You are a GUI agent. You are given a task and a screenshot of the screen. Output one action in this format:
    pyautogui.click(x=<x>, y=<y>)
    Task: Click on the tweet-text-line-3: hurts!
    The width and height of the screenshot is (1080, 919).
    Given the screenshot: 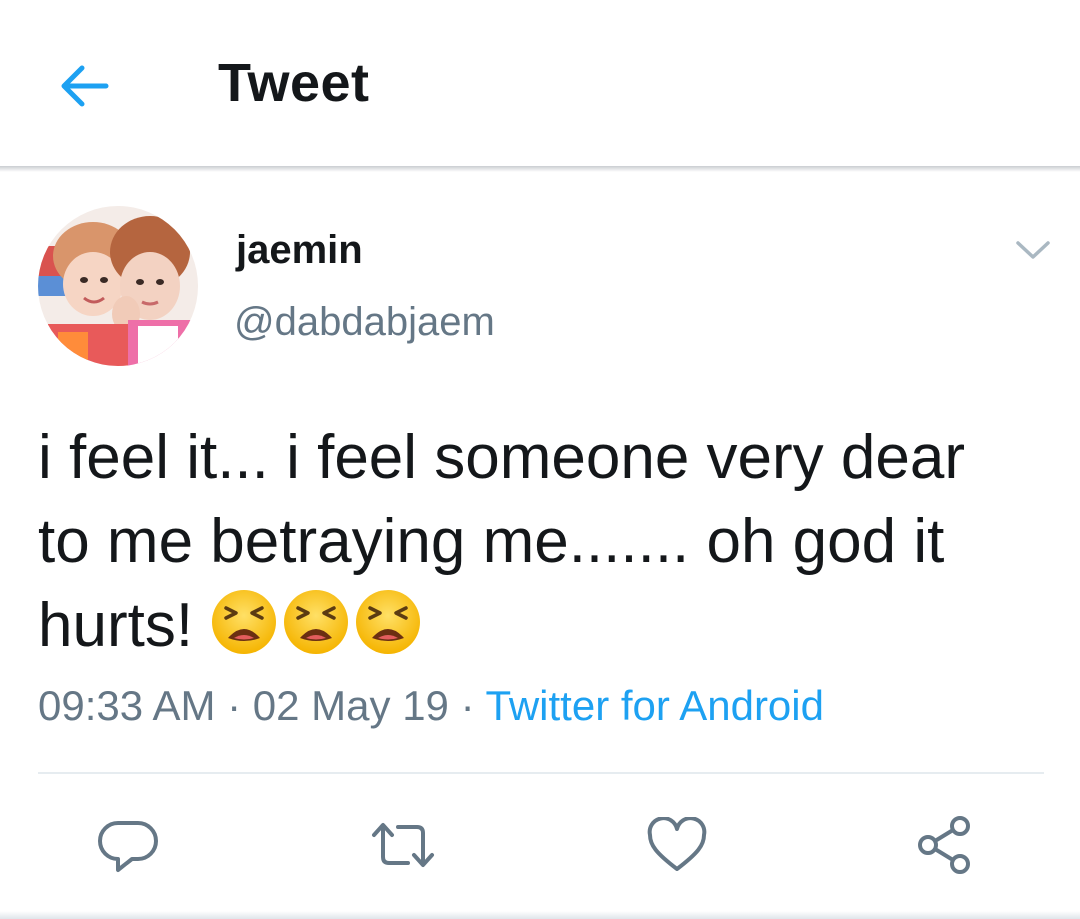 What is the action you would take?
    pyautogui.click(x=543, y=626)
    